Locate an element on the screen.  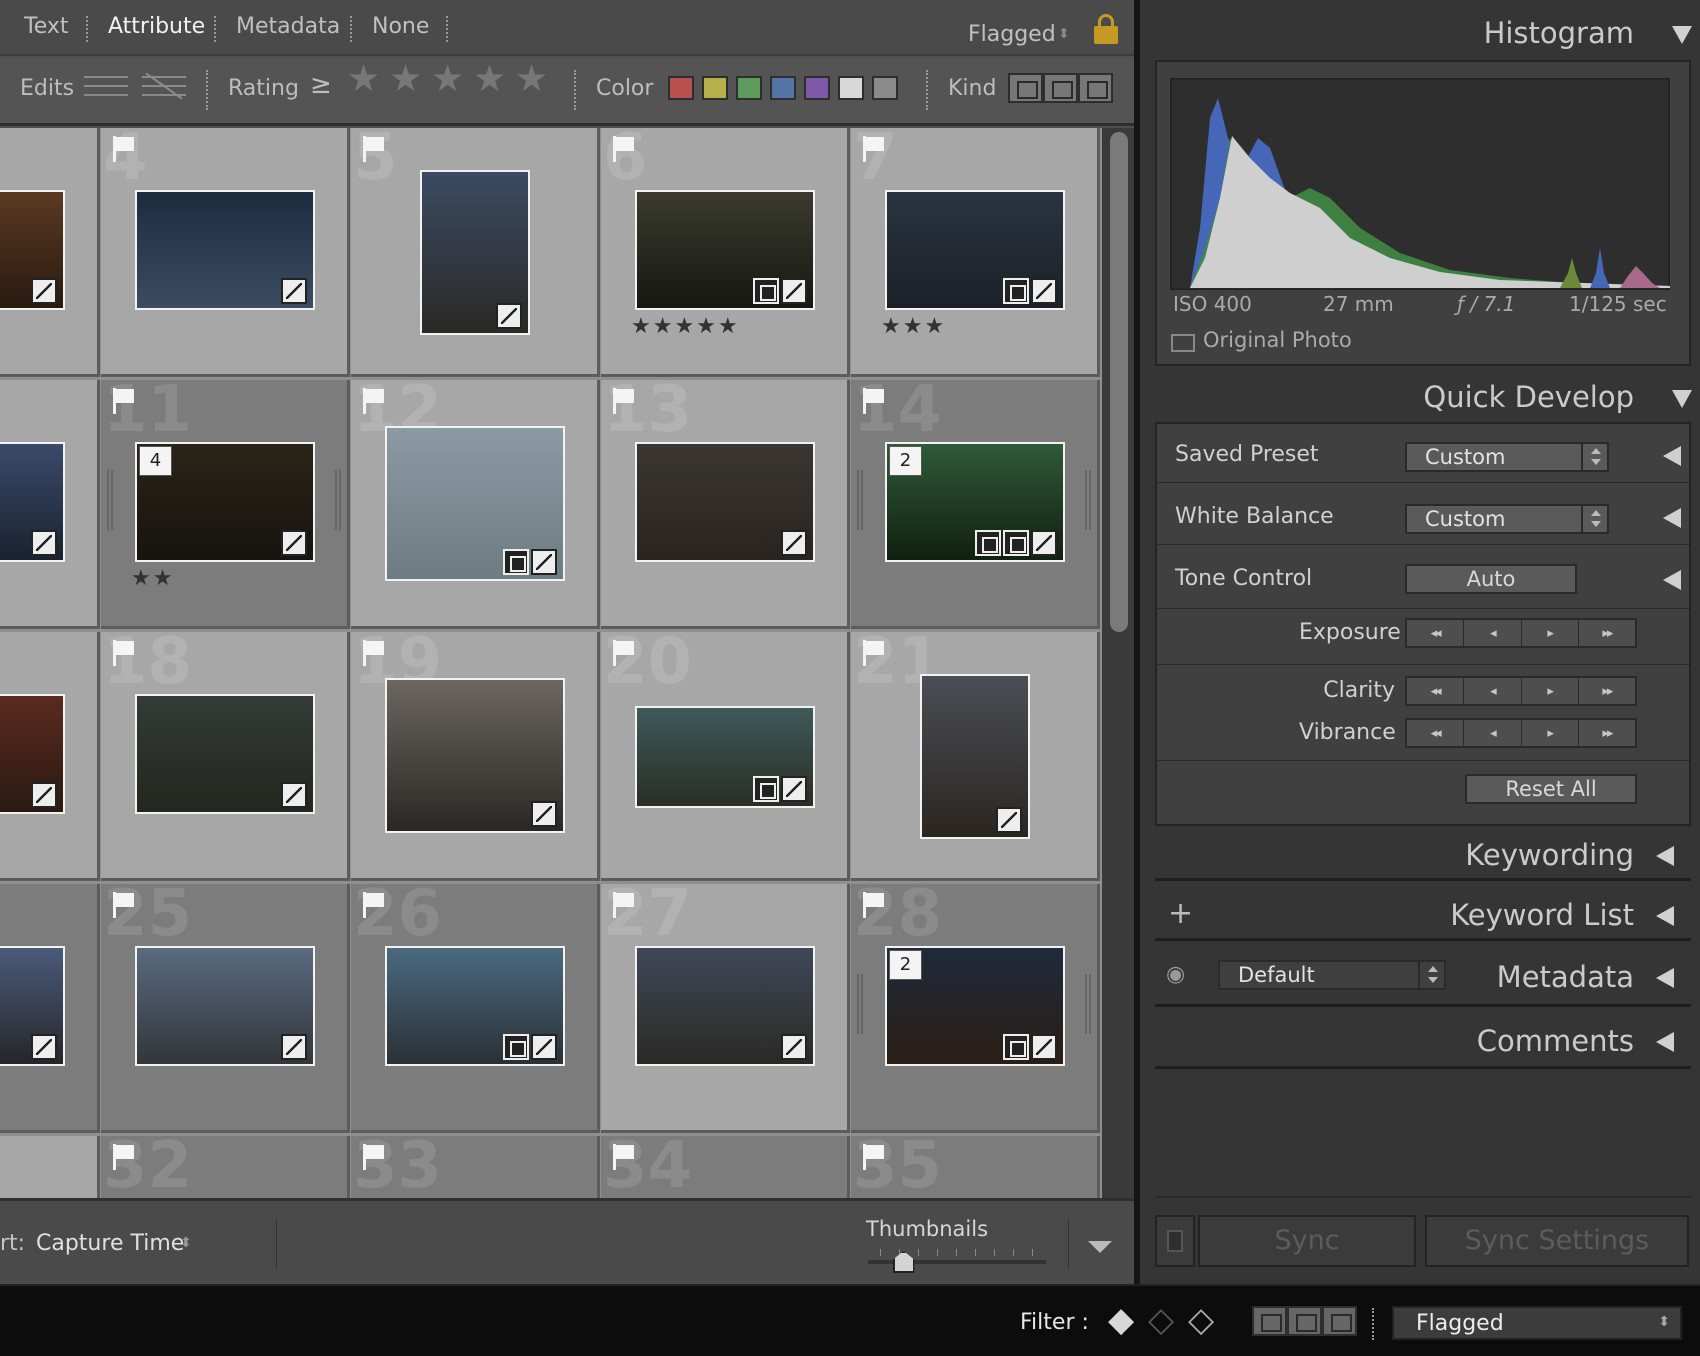
kind-virtual-copy-icon is located at coordinates (1304, 1321).